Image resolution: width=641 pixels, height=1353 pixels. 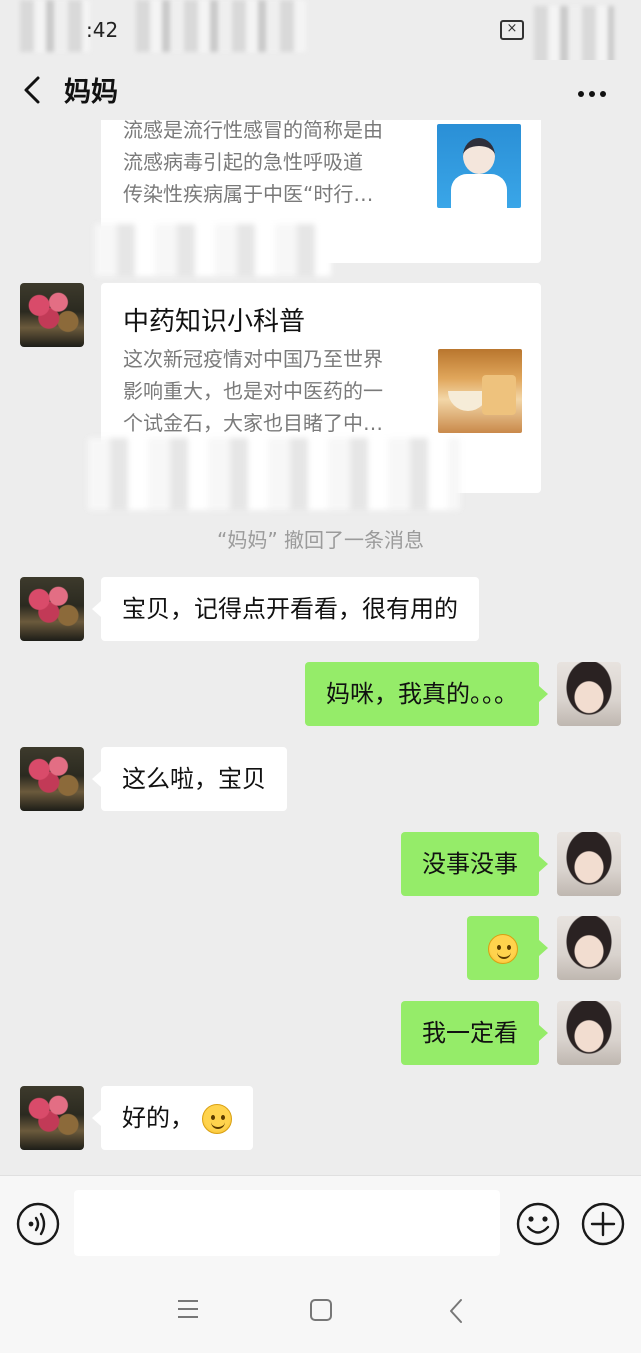 I want to click on message-bubble: 没事没事, so click(x=470, y=864).